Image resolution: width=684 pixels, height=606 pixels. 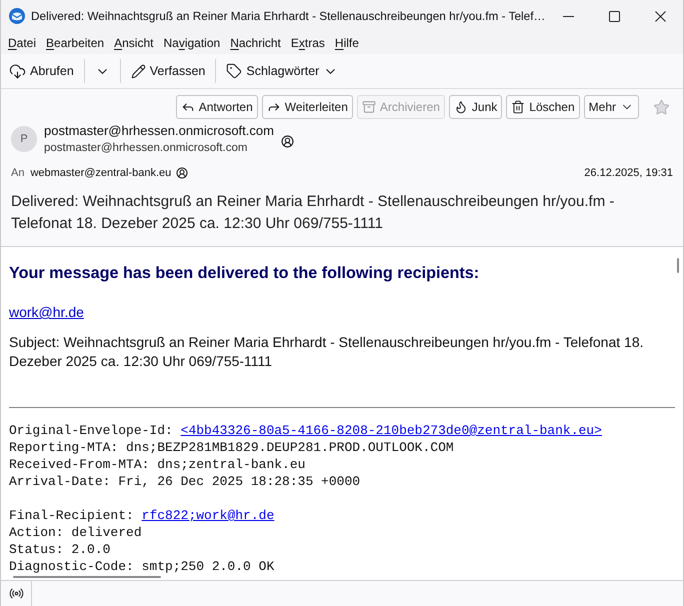 I want to click on tags-button: Schlagwörter, so click(x=282, y=71).